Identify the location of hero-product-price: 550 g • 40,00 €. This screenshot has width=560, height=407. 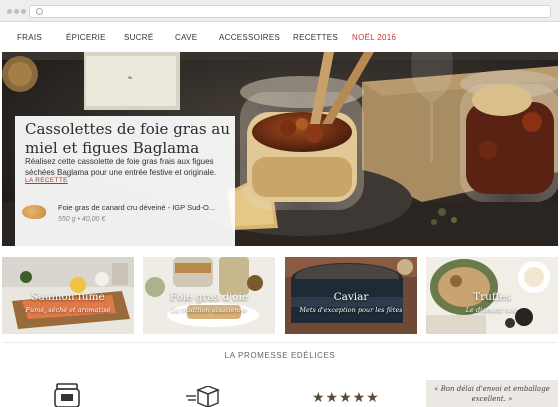
(82, 219).